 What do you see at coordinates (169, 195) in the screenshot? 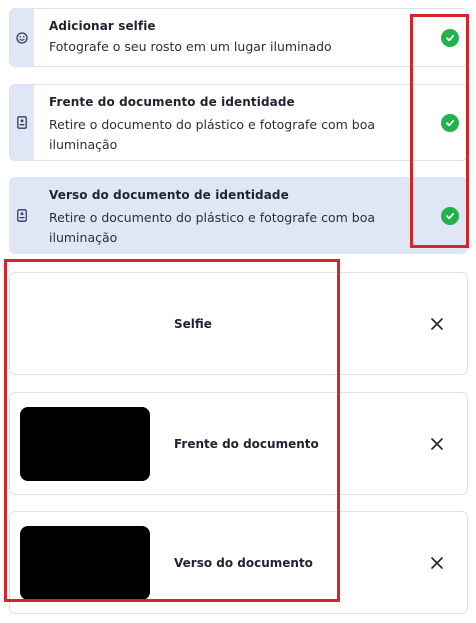
I see `step-title: Verso do documento de identidade` at bounding box center [169, 195].